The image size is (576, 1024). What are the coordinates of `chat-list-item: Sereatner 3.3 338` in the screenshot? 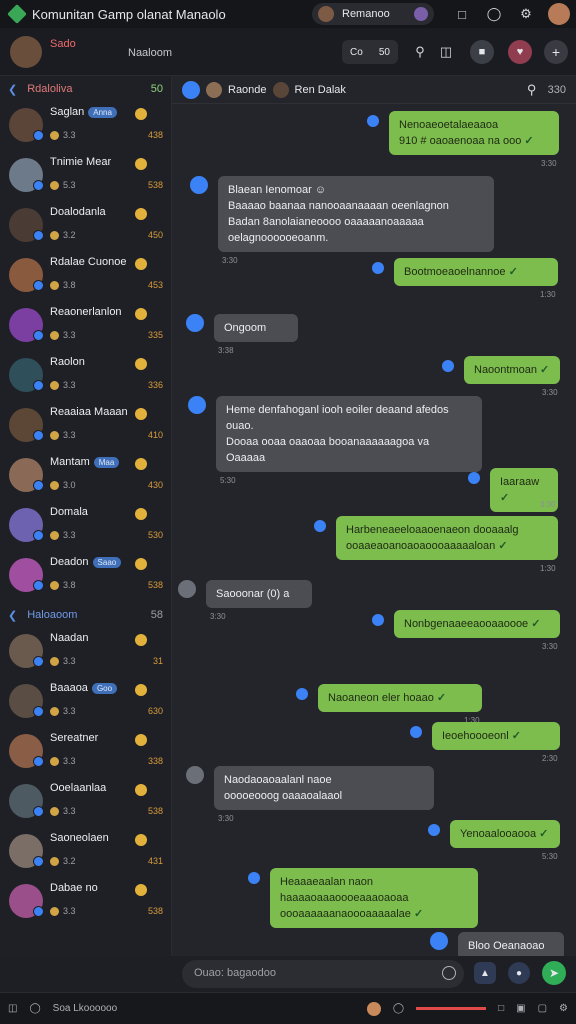 It's located at (85, 753).